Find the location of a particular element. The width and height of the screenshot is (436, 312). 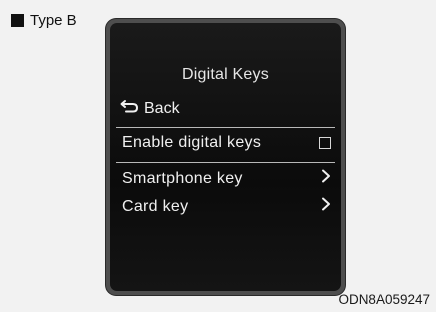

menu-item-label: Enable digital keys is located at coordinates (192, 142).